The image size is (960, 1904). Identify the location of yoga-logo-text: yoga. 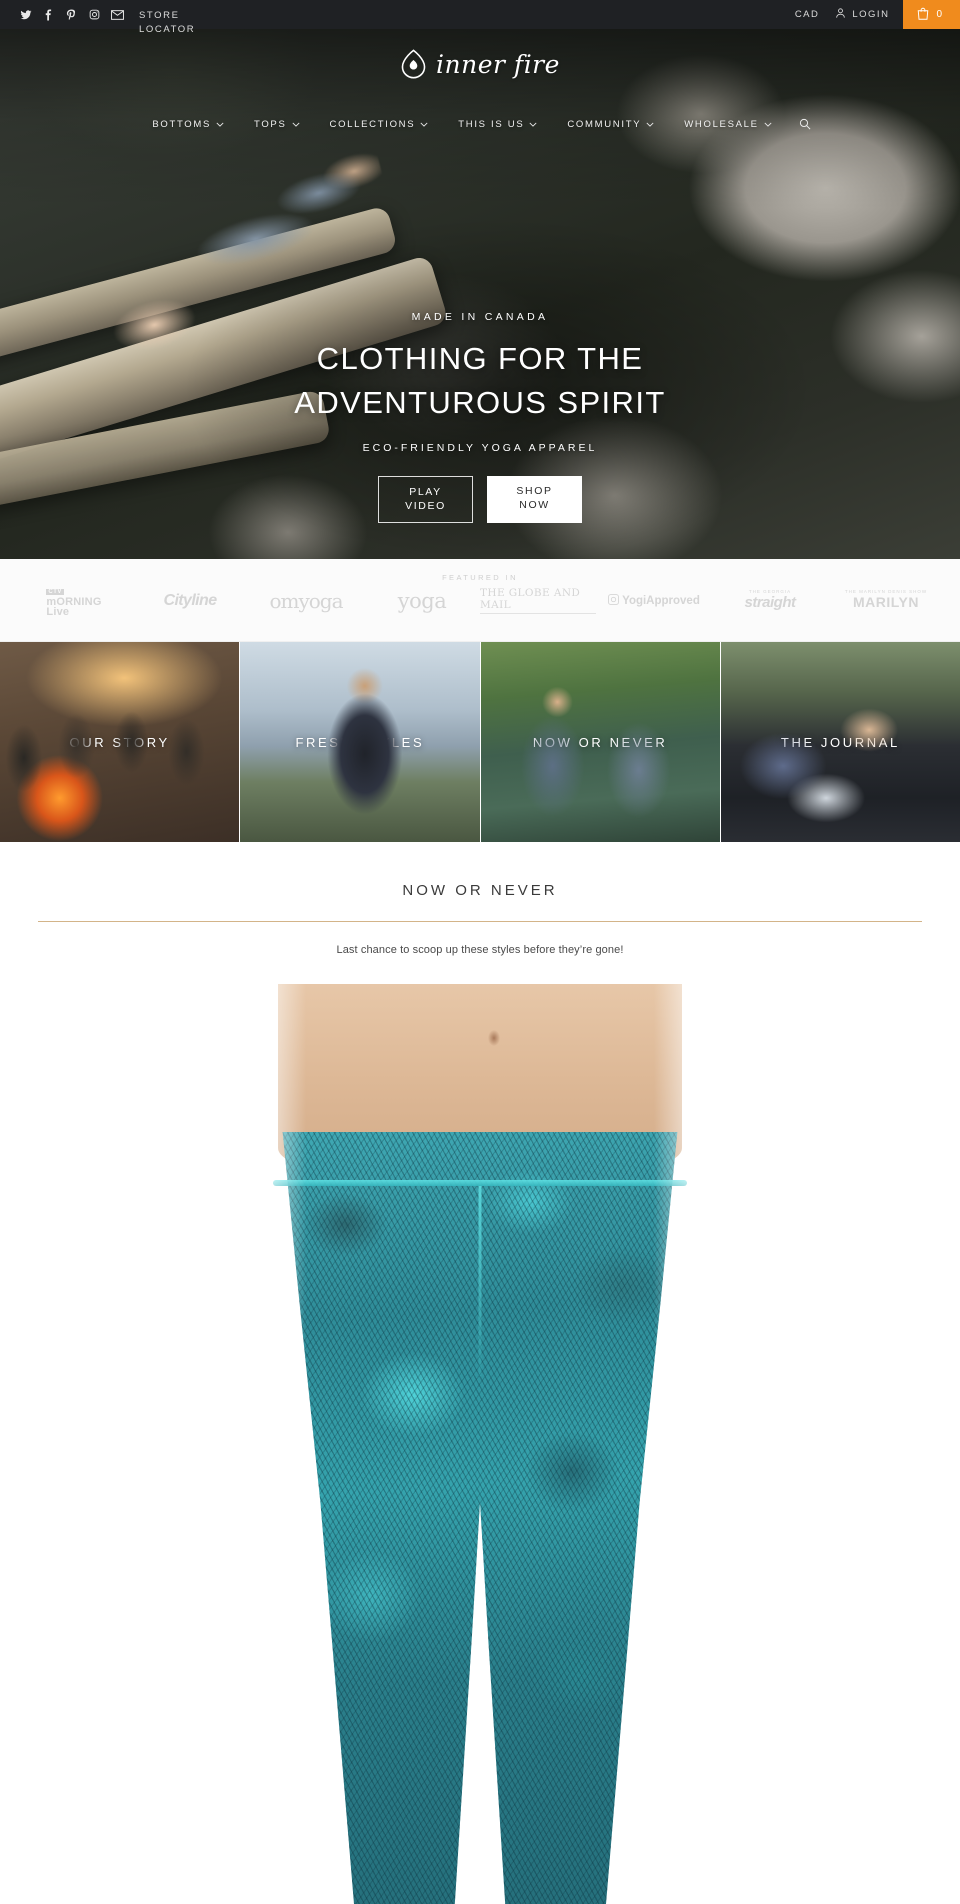
(422, 600).